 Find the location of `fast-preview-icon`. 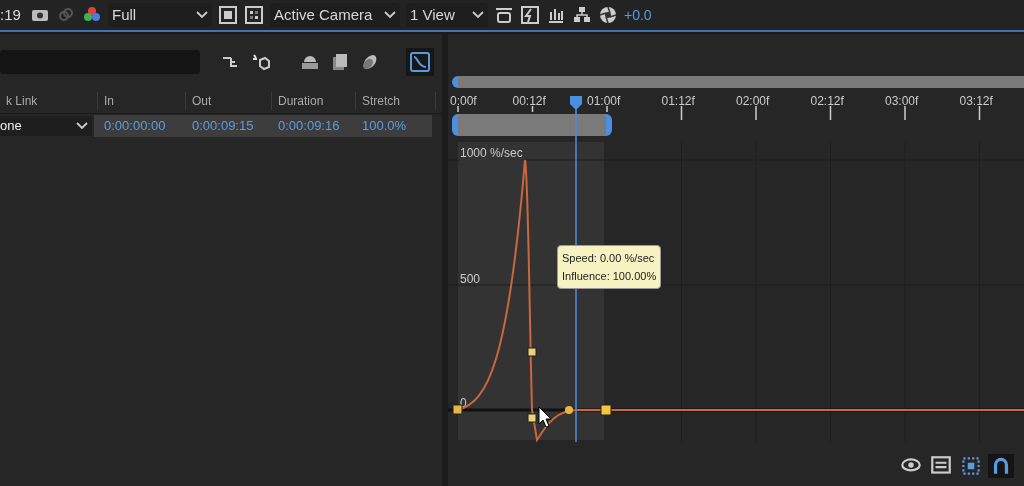

fast-preview-icon is located at coordinates (530, 15).